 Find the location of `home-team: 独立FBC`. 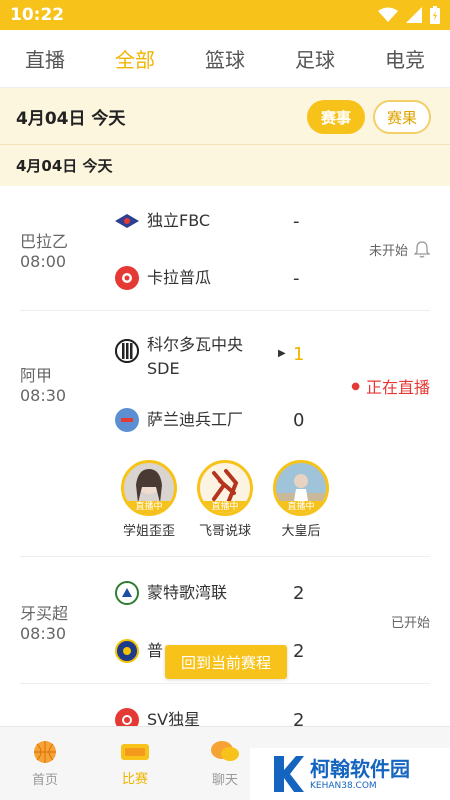

home-team: 独立FBC is located at coordinates (162, 221).